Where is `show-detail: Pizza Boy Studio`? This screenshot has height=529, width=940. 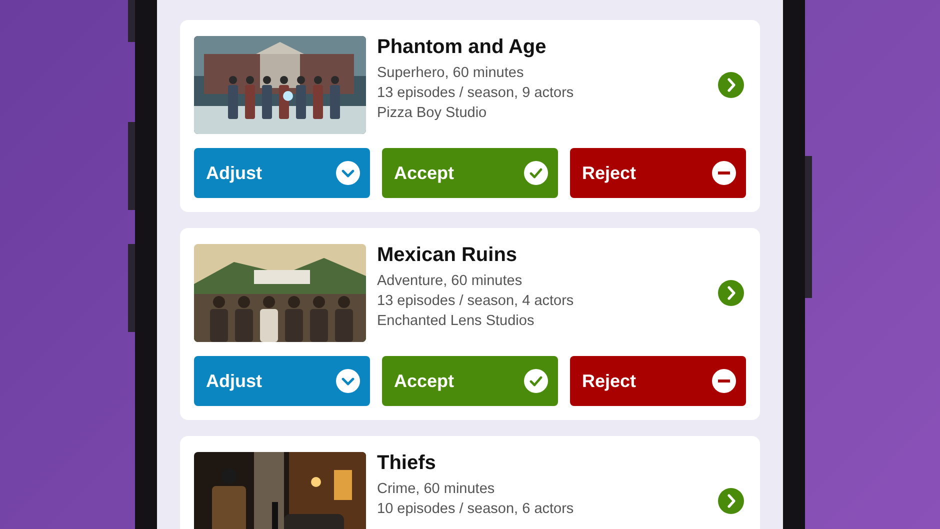 show-detail: Pizza Boy Studio is located at coordinates (432, 113).